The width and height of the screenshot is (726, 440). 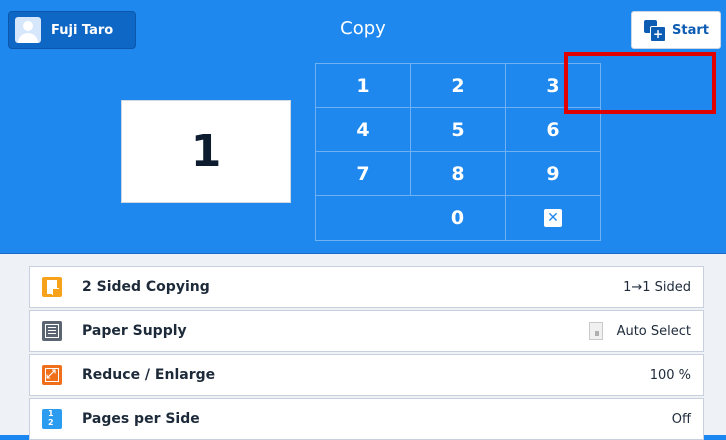 I want to click on key-8: 8, so click(x=458, y=174).